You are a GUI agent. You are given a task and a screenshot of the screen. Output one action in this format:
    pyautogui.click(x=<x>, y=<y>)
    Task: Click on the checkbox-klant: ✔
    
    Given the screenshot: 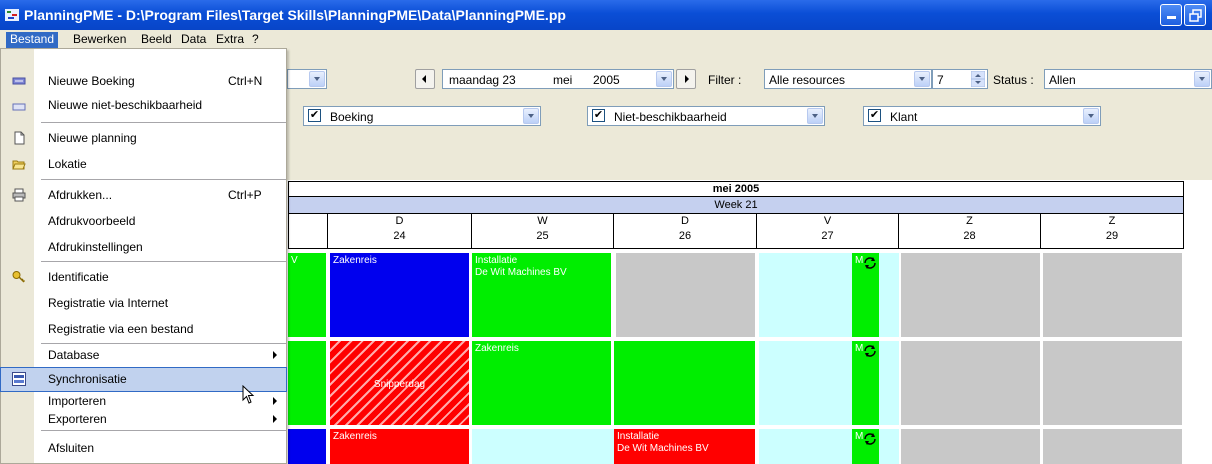 What is the action you would take?
    pyautogui.click(x=874, y=115)
    